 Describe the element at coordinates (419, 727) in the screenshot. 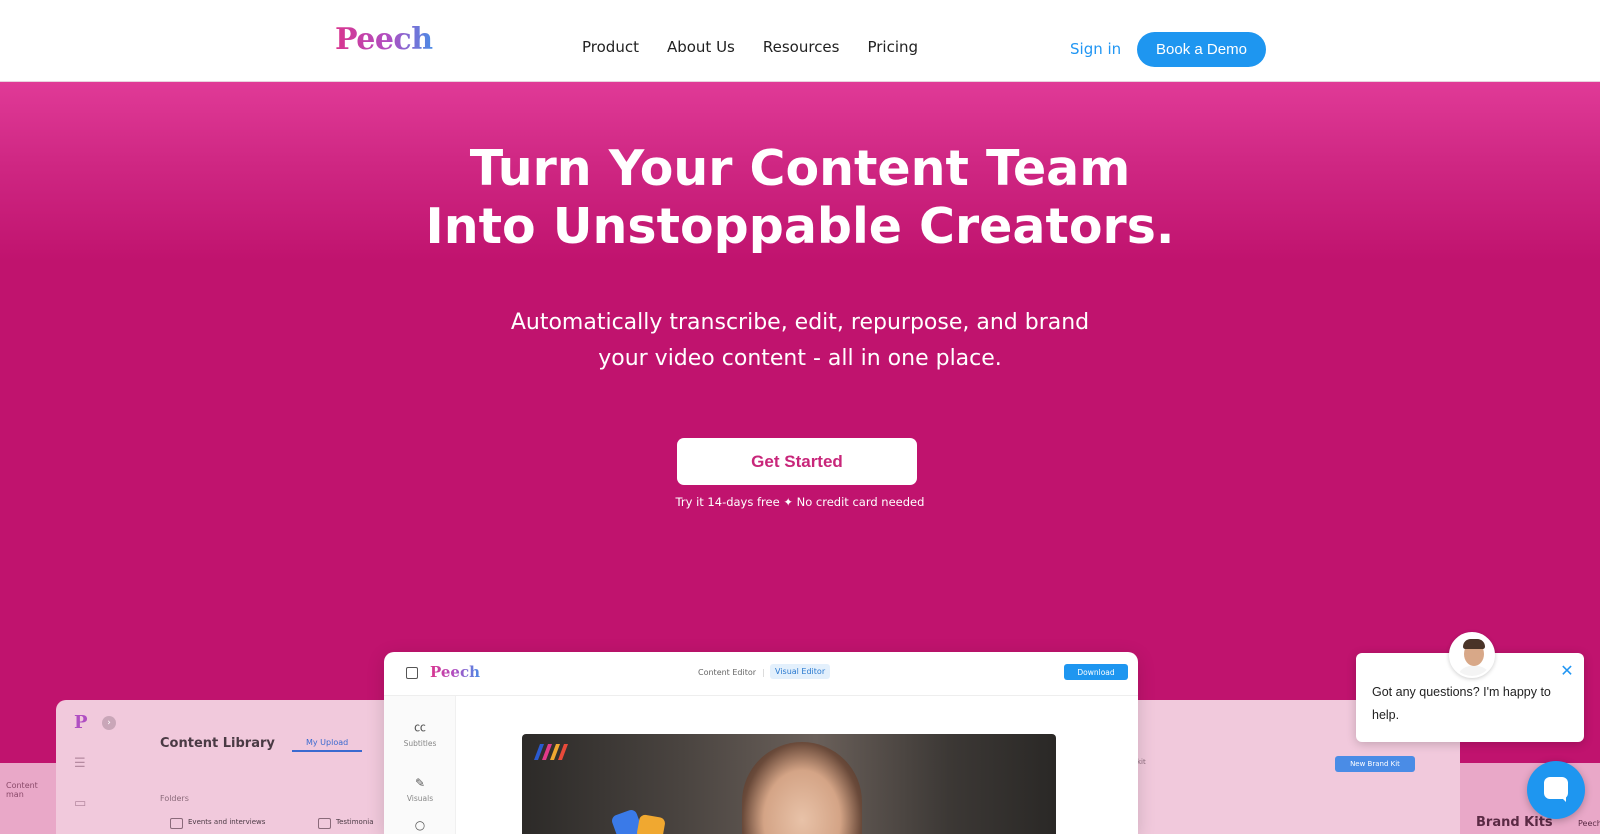

I see `subtitles-icon: ㏄` at that location.